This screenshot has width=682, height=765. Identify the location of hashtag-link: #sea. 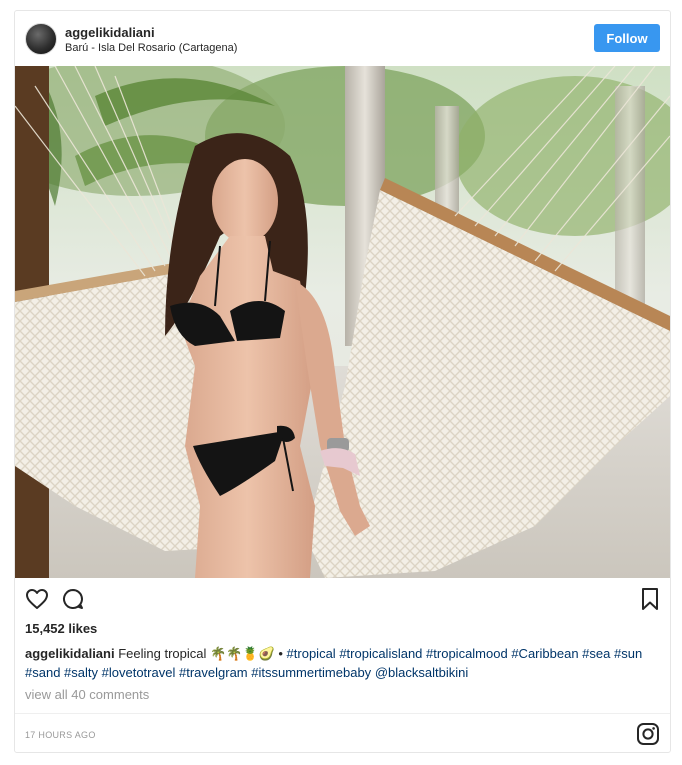
(596, 653).